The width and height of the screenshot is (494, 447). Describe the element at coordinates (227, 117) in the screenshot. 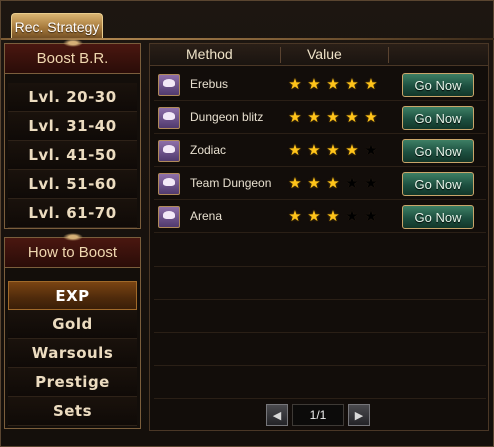

I see `method-name: Dungeon blitz` at that location.